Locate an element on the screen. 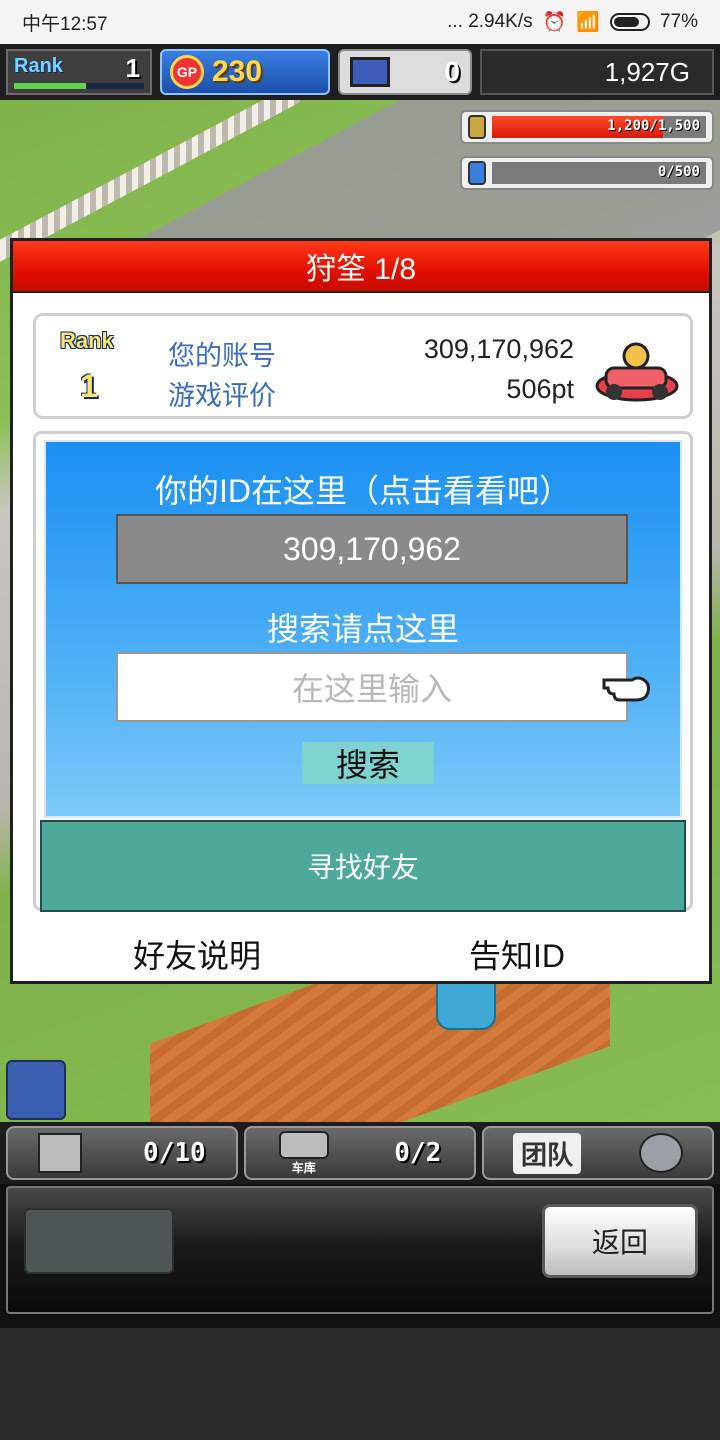 This screenshot has height=1440, width=720. account-rank-label: Rank is located at coordinates (87, 340).